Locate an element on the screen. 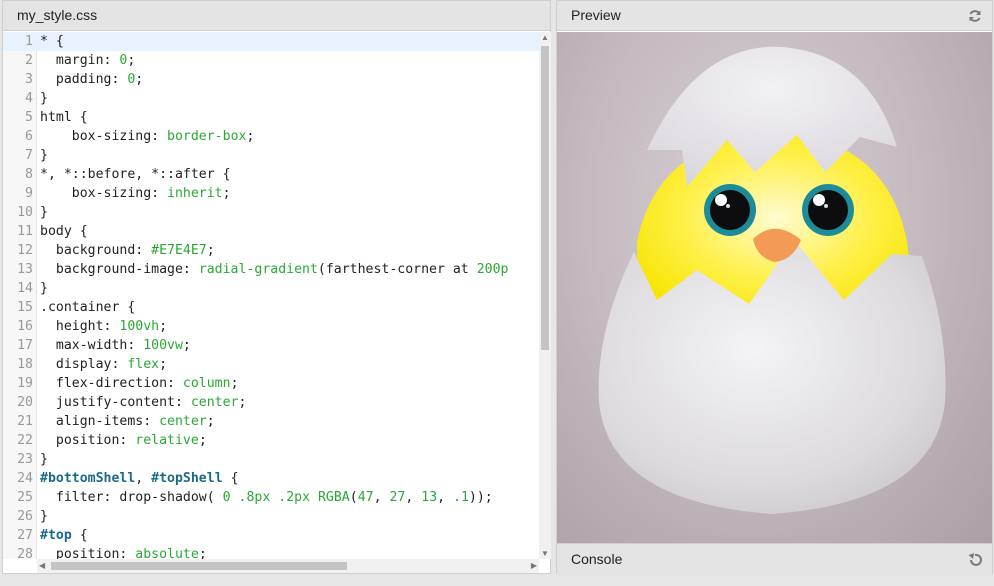 The width and height of the screenshot is (994, 586). code-line: 2 margin: 0; is located at coordinates (271, 60).